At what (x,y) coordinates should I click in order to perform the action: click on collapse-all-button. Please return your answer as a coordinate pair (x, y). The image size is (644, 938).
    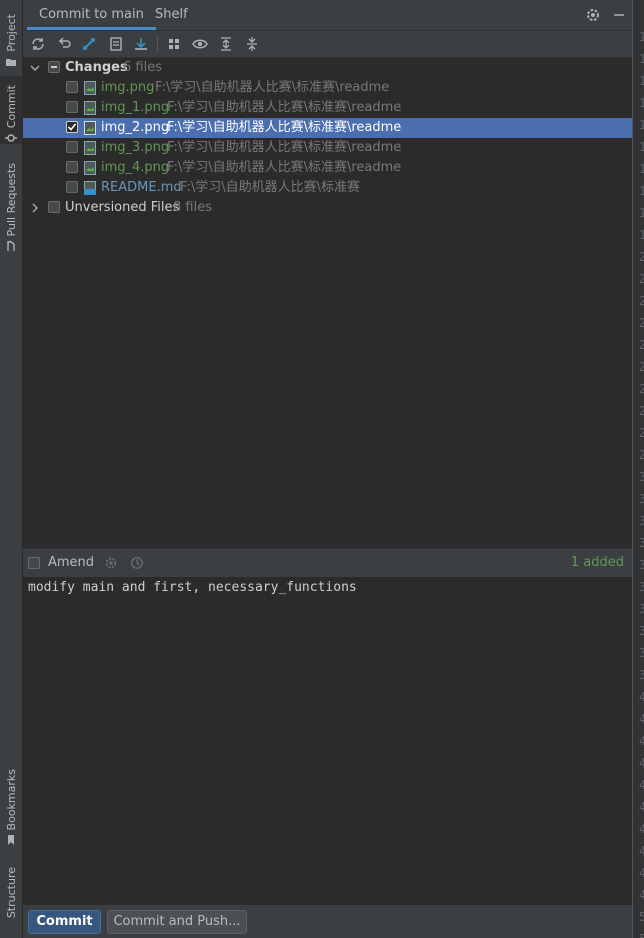
    Looking at the image, I should click on (252, 44).